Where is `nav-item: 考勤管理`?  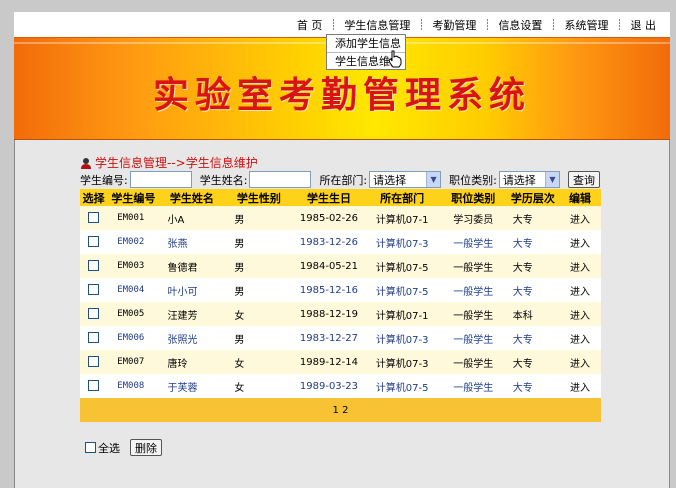 nav-item: 考勤管理 is located at coordinates (454, 25).